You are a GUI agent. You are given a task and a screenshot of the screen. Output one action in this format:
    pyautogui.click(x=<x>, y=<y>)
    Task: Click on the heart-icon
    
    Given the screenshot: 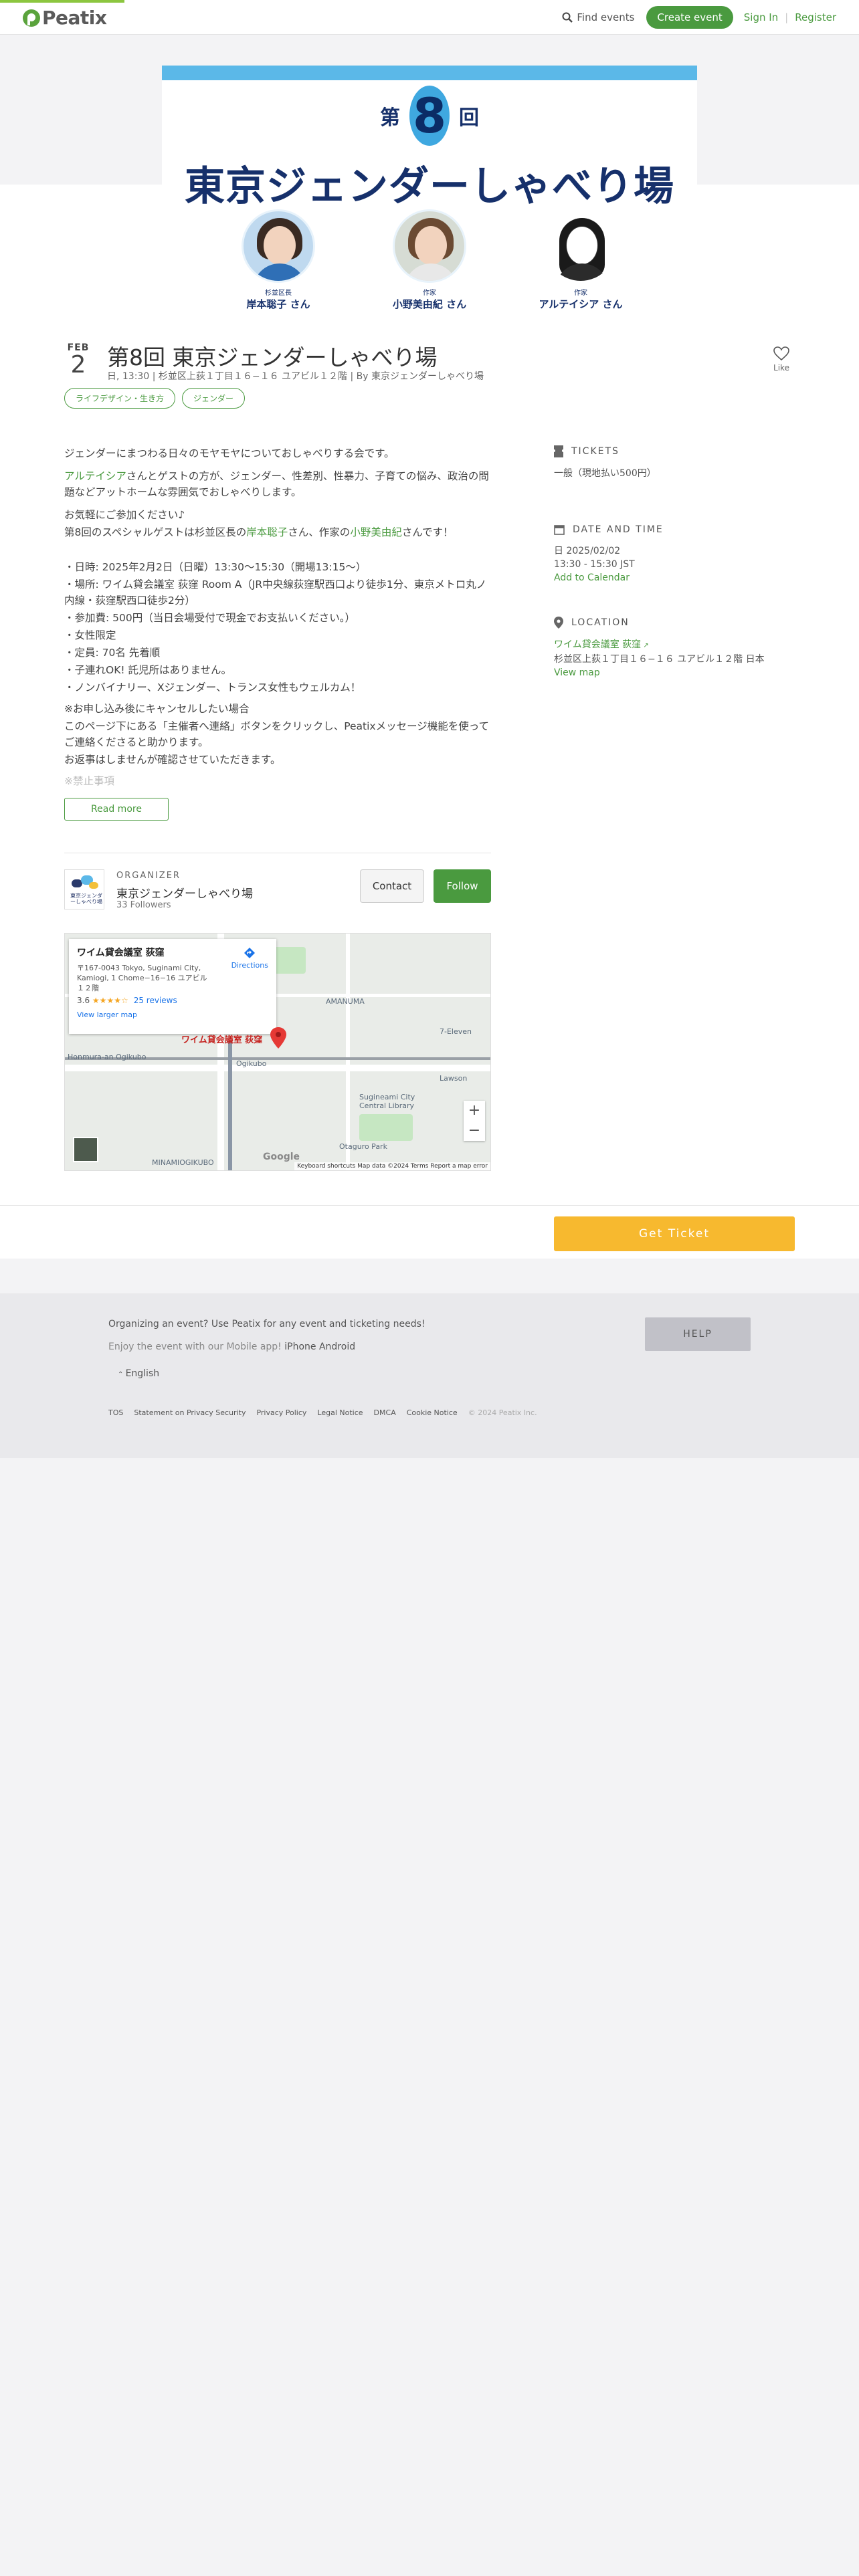 What is the action you would take?
    pyautogui.click(x=781, y=353)
    